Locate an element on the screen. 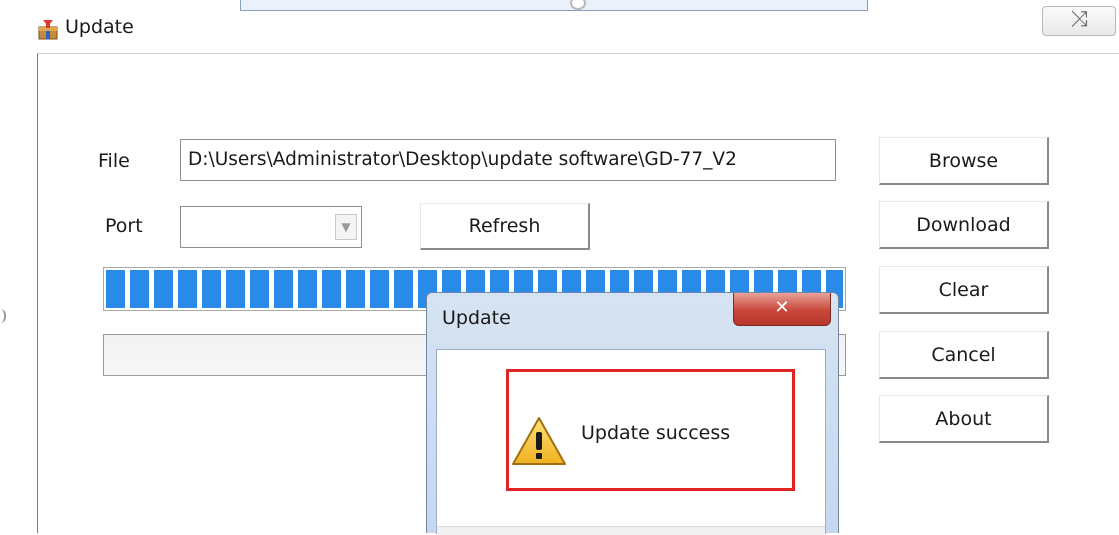  background-window-edge-left is located at coordinates (3, 316).